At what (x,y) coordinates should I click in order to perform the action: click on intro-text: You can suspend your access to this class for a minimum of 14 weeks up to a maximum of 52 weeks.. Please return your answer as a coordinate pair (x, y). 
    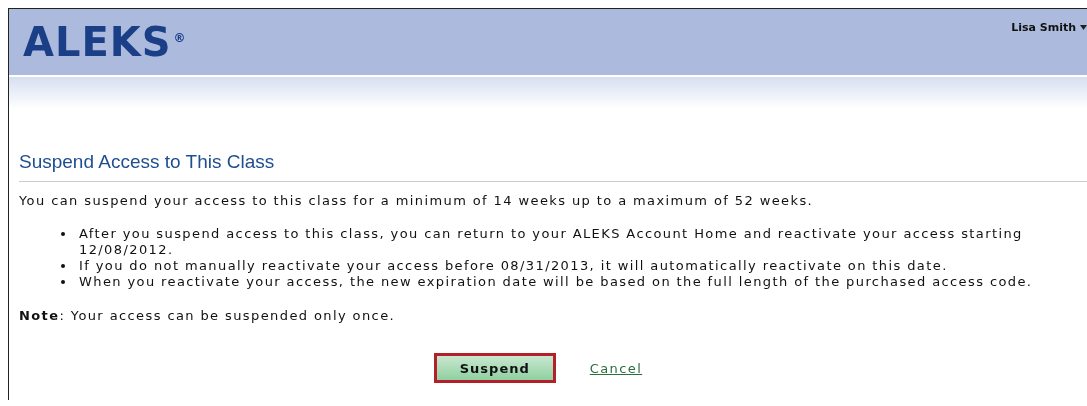
    Looking at the image, I should click on (417, 200).